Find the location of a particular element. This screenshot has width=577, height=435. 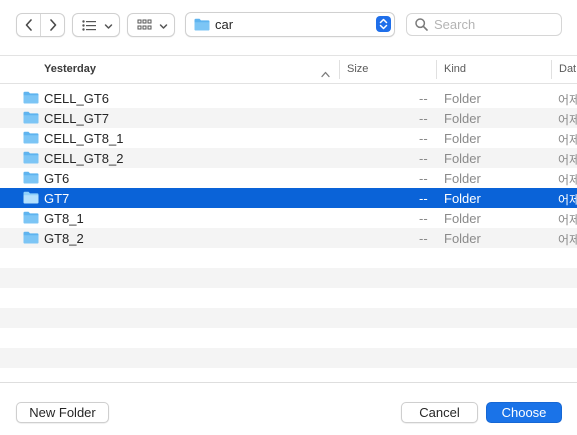

file-row: CELL_GT6 -- Folder 어제 is located at coordinates (288, 98).